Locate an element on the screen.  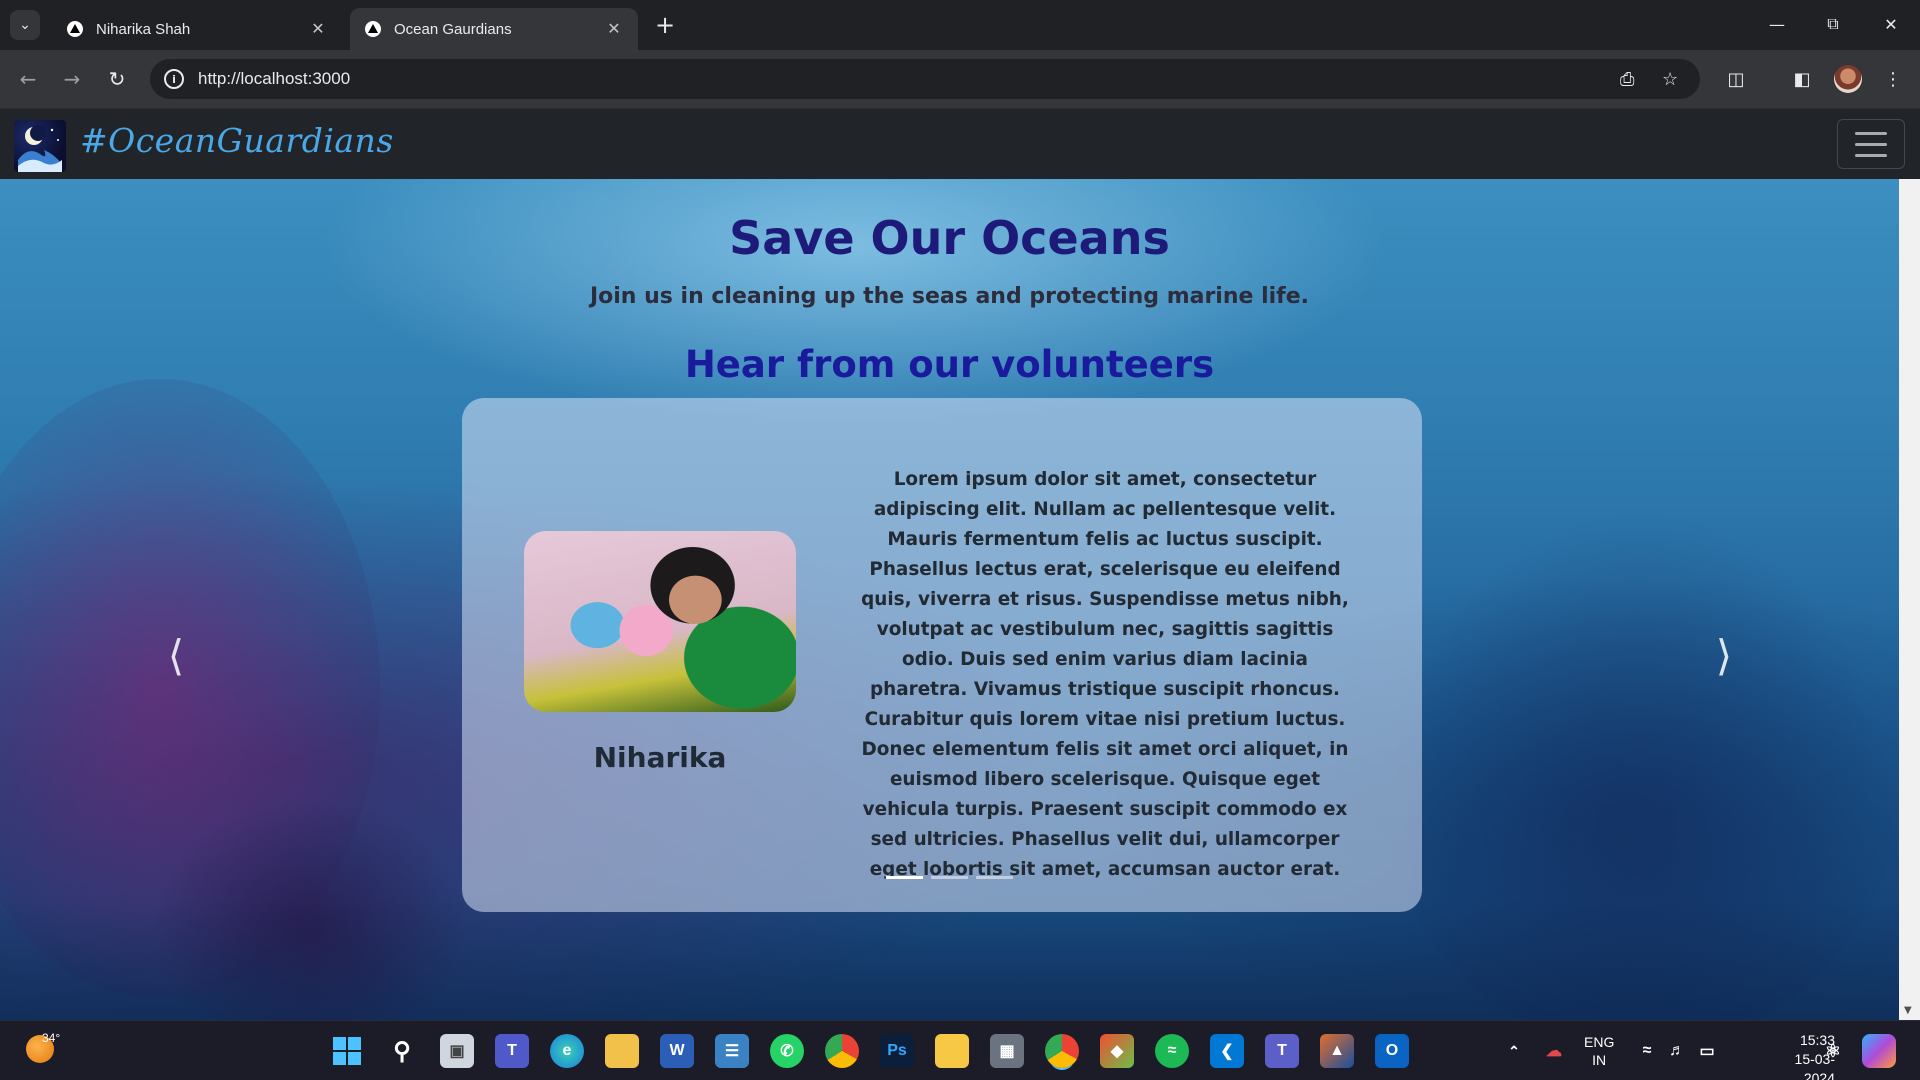
address-bar: i ⎙ ☆ is located at coordinates (925, 79).